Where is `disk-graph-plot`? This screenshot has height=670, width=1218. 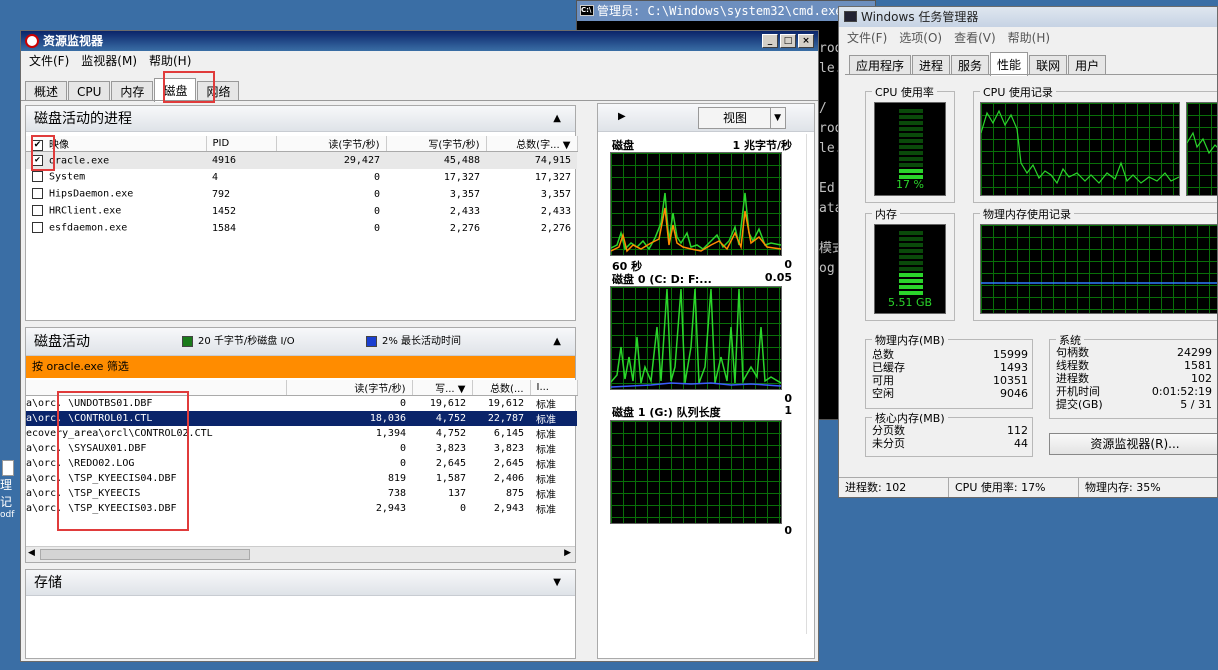
disk-graph-plot is located at coordinates (696, 222).